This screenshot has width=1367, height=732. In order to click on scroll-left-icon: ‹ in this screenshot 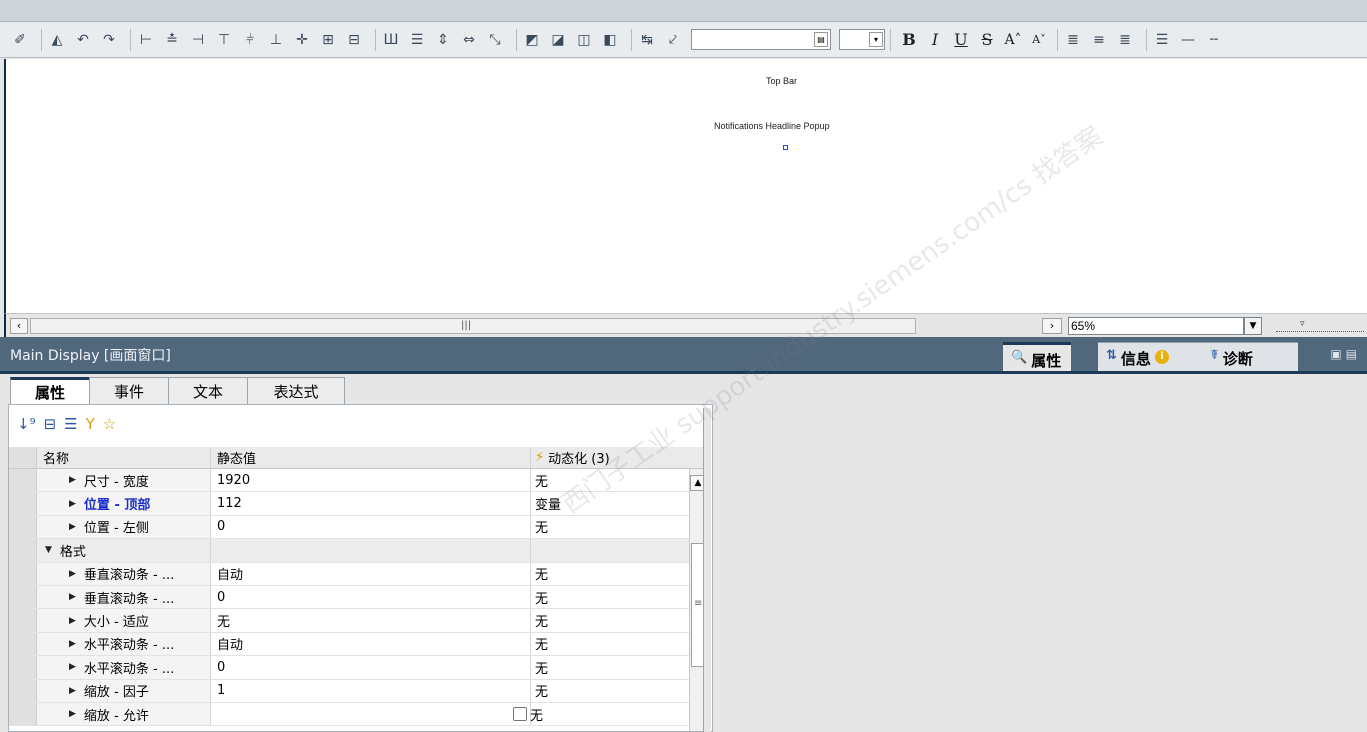, I will do `click(19, 326)`.